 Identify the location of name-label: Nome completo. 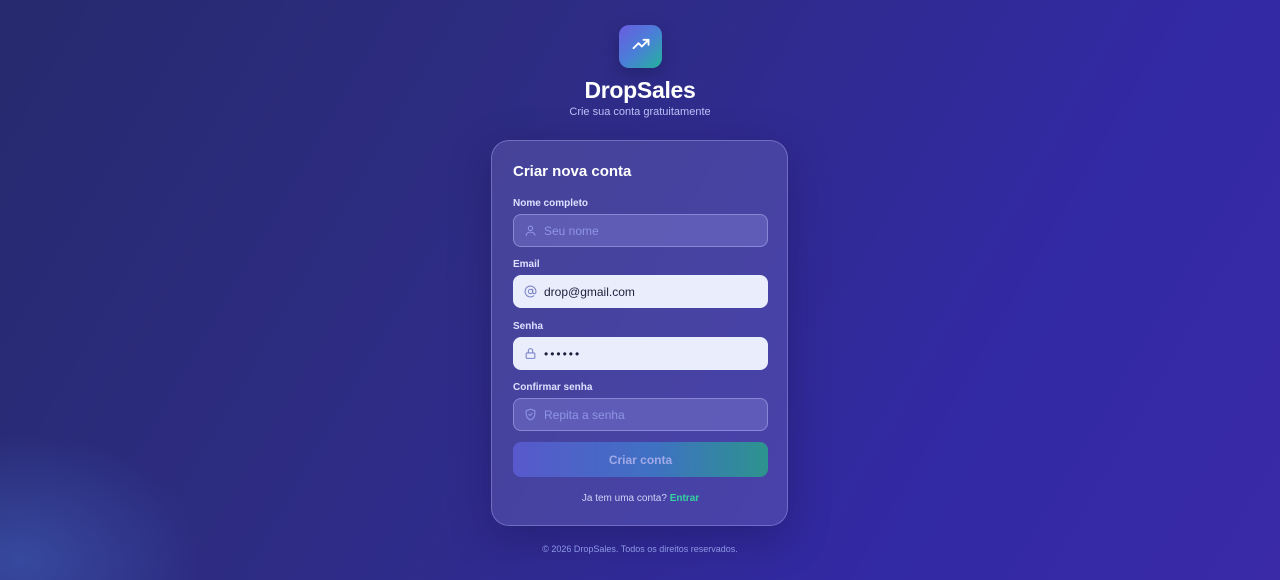
(551, 203).